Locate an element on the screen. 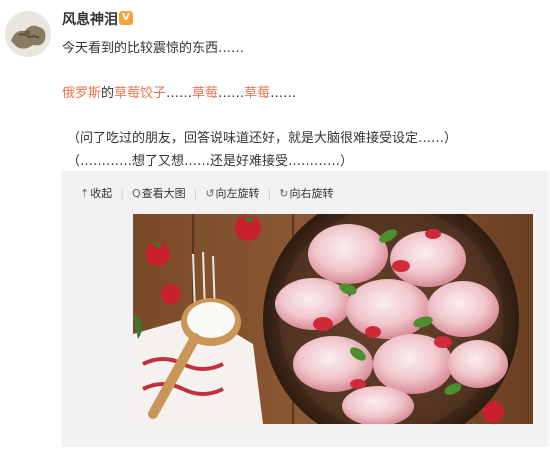 This screenshot has width=550, height=458. rotate-right-button: ↻向右旋转 is located at coordinates (306, 193).